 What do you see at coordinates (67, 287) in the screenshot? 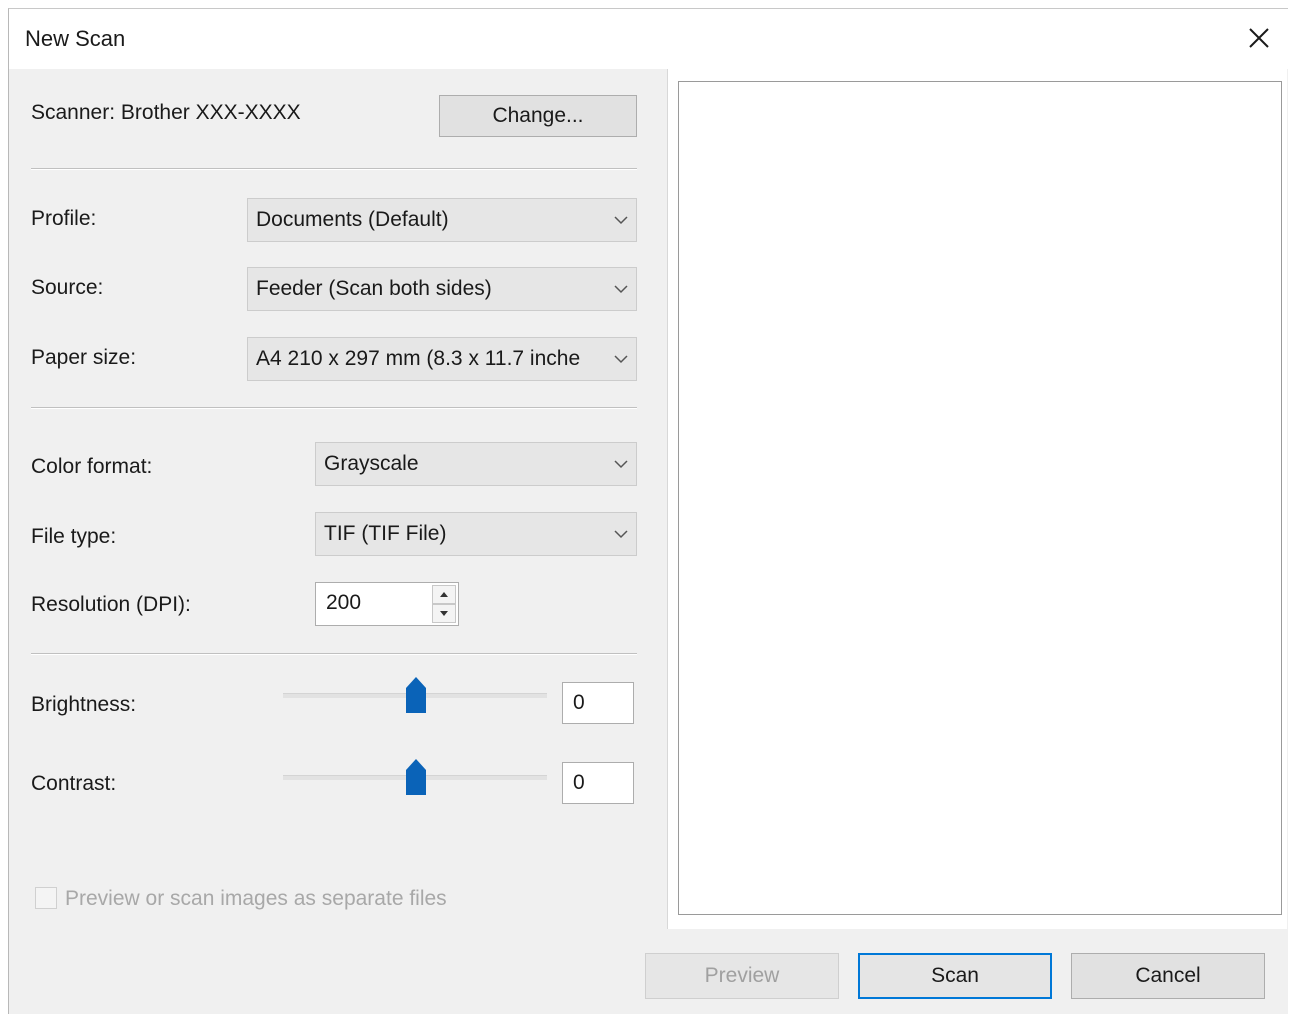
I see `source-label: Source:` at bounding box center [67, 287].